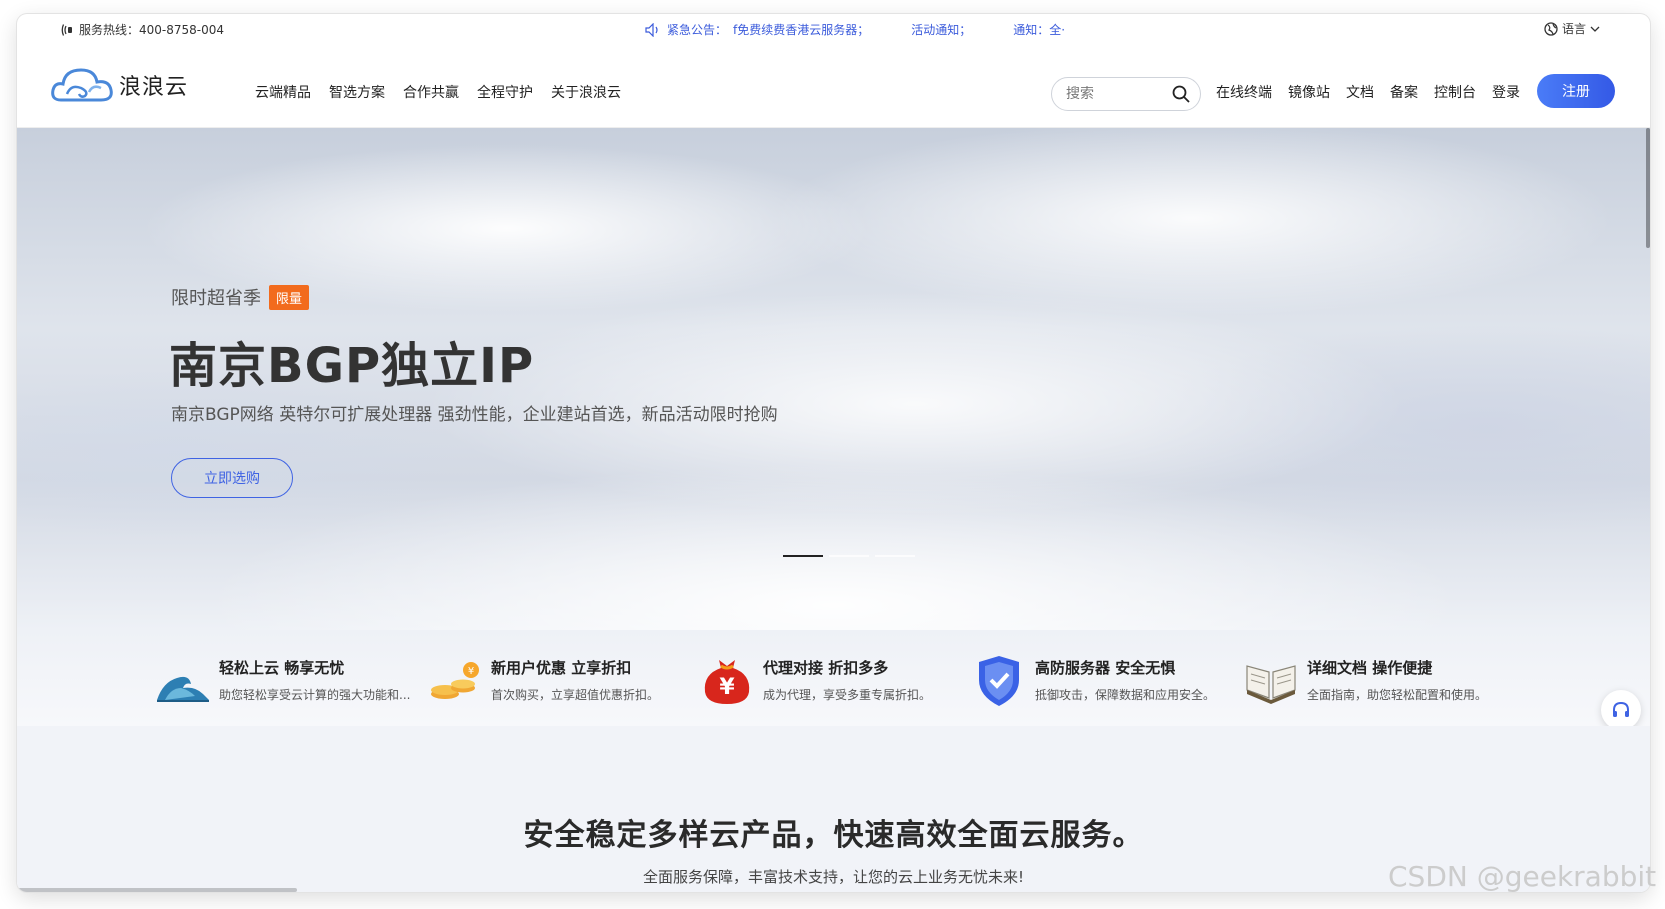 The image size is (1665, 909). What do you see at coordinates (586, 92) in the screenshot?
I see `nav-item-about: 关于浪浪云` at bounding box center [586, 92].